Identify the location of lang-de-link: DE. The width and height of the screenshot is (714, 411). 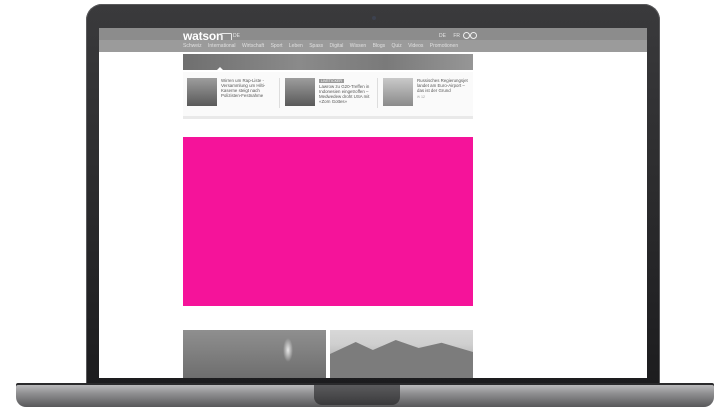
(442, 36).